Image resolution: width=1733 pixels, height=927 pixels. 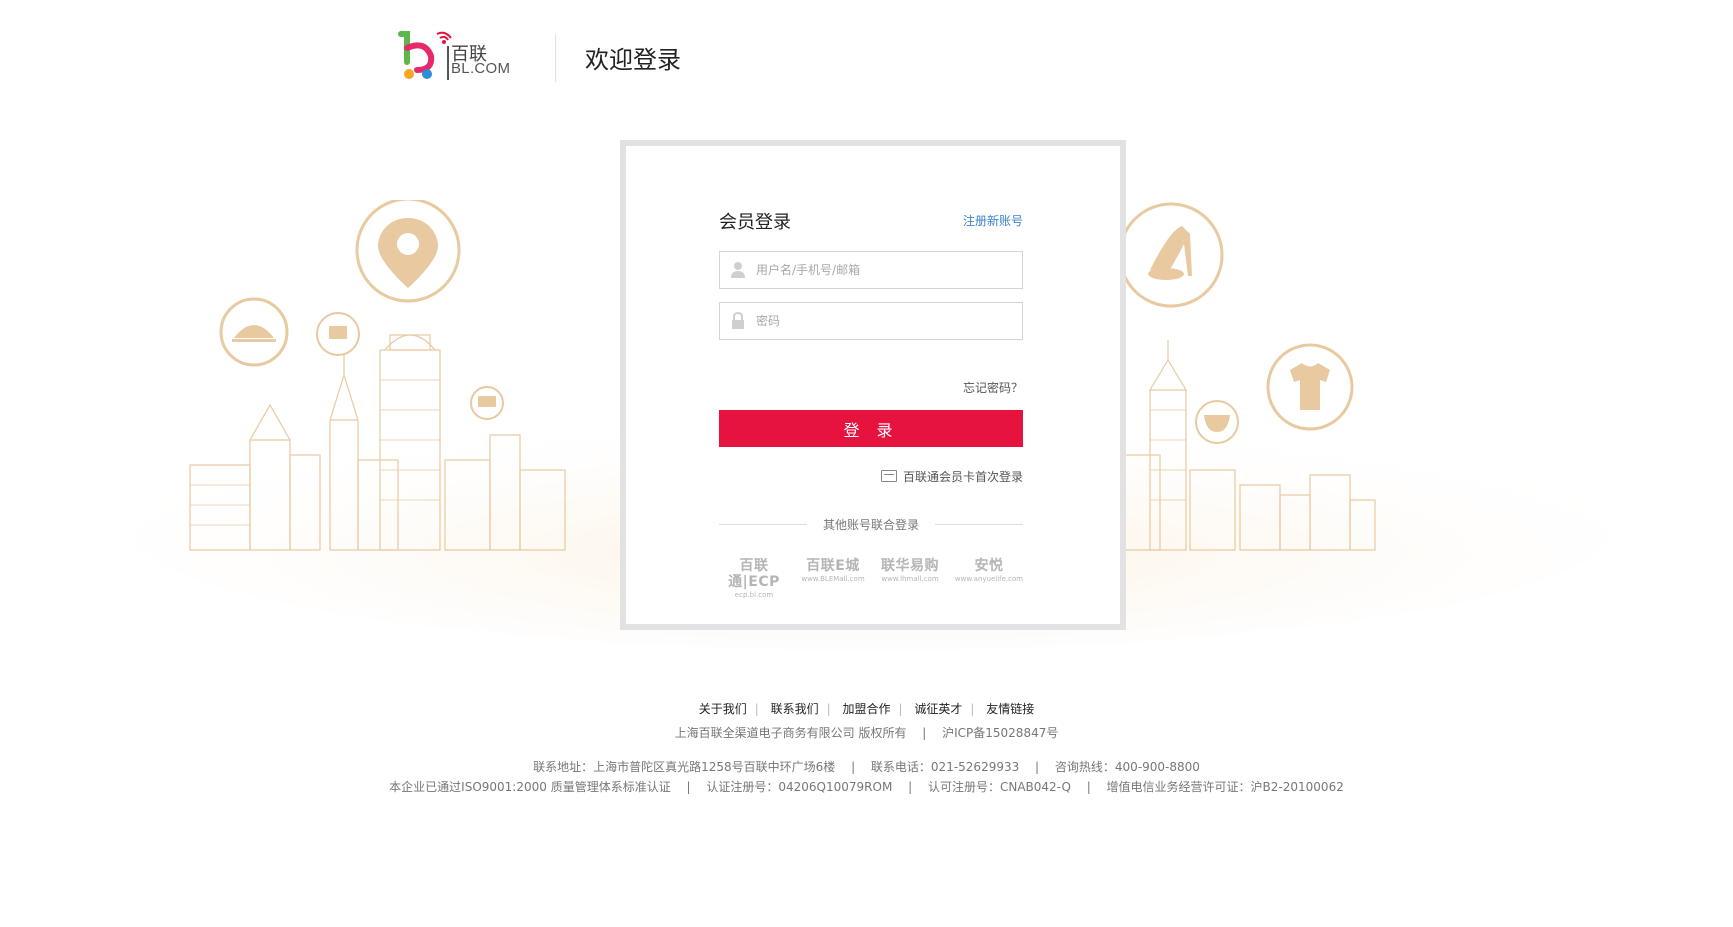 I want to click on footer-link-about: 关于我们, so click(x=723, y=709).